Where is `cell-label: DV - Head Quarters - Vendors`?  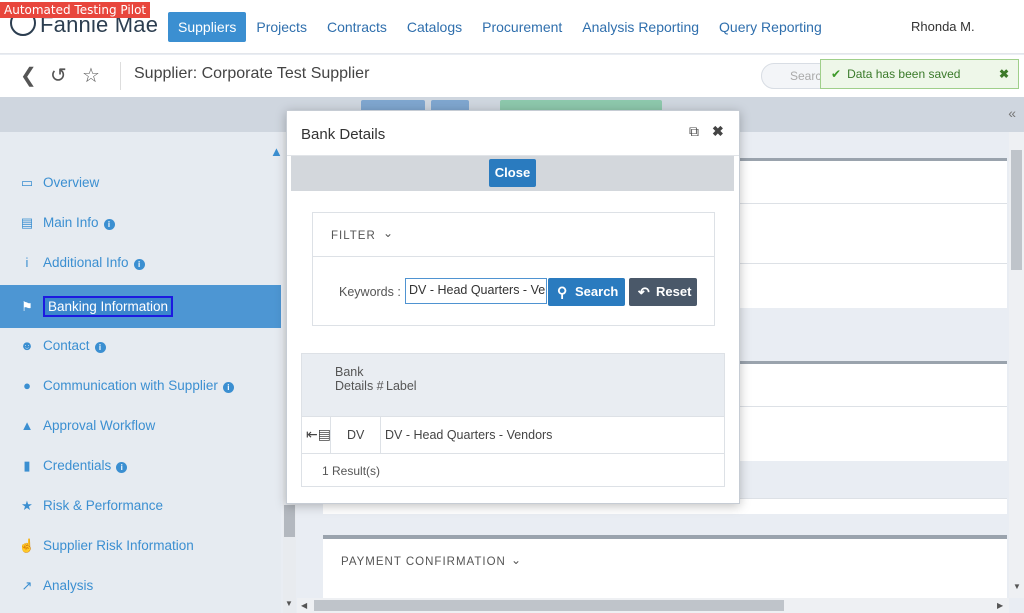 cell-label: DV - Head Quarters - Vendors is located at coordinates (469, 435).